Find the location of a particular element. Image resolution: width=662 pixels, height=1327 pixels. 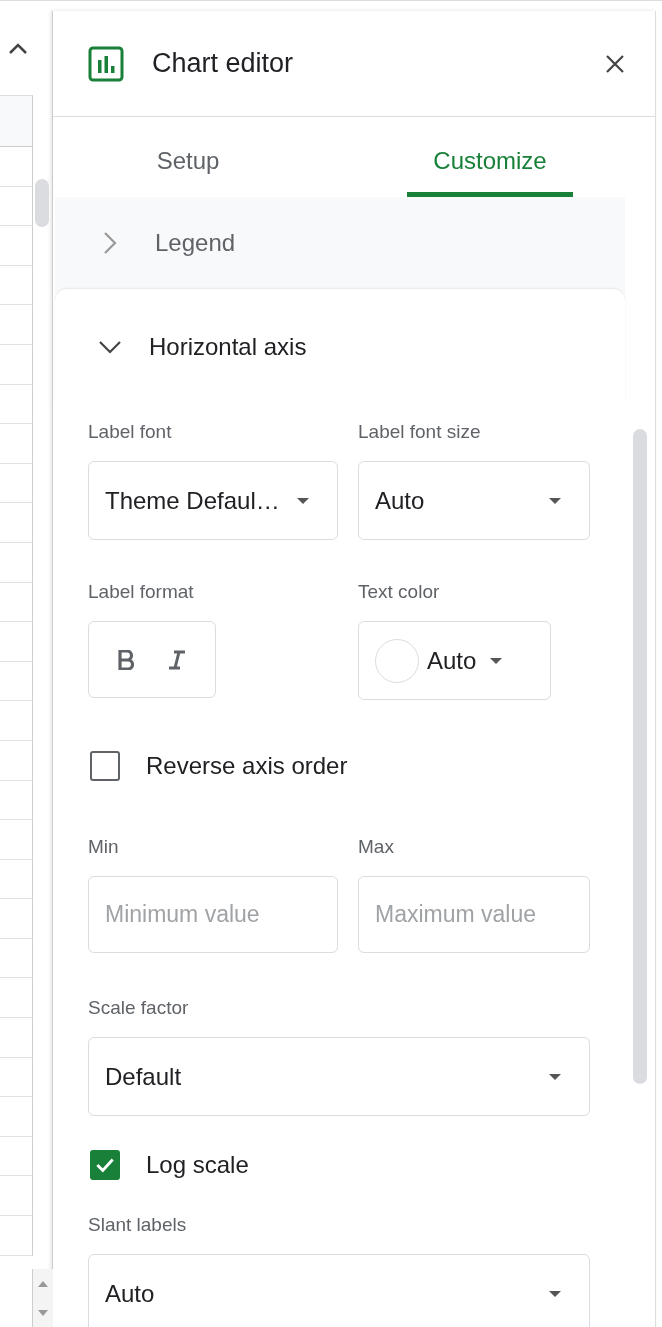

field-label: Label font is located at coordinates (130, 432).